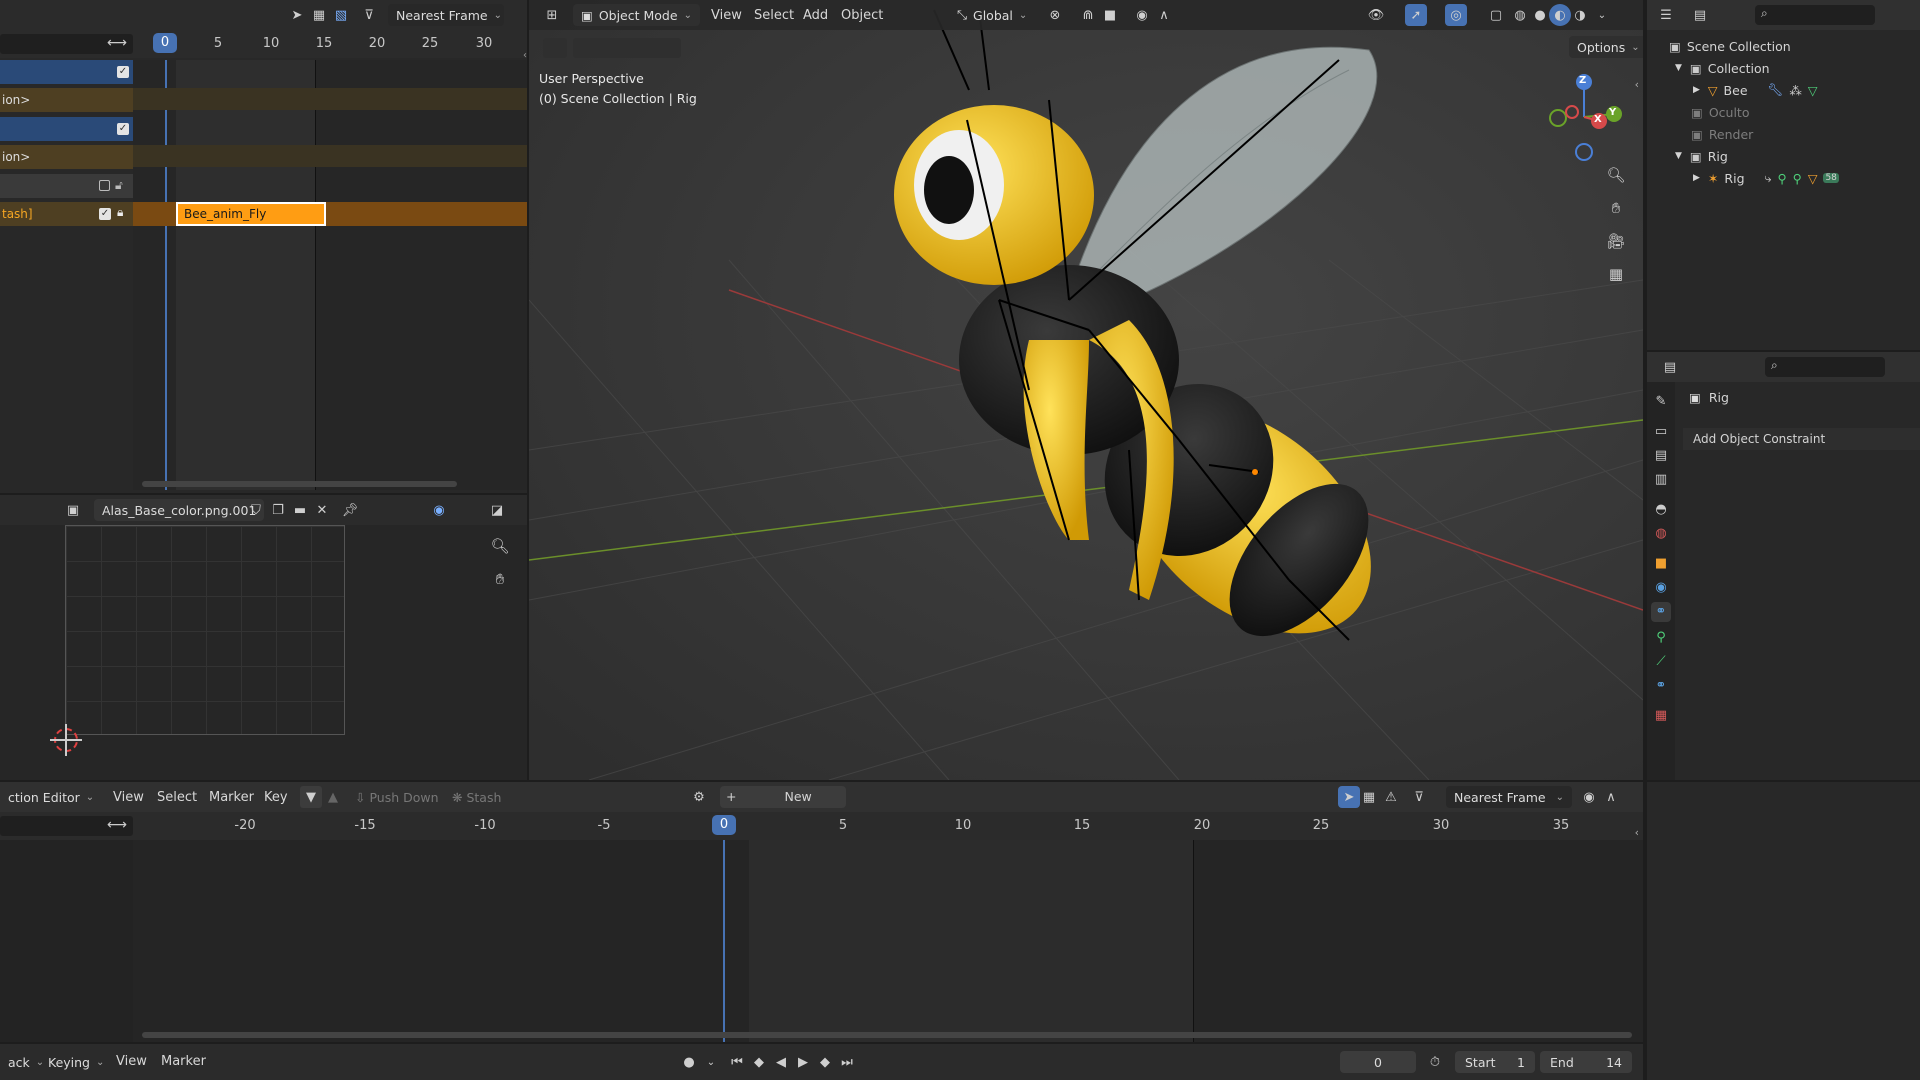 This screenshot has height=1080, width=1920. What do you see at coordinates (276, 797) in the screenshot?
I see `menu-key: Key` at bounding box center [276, 797].